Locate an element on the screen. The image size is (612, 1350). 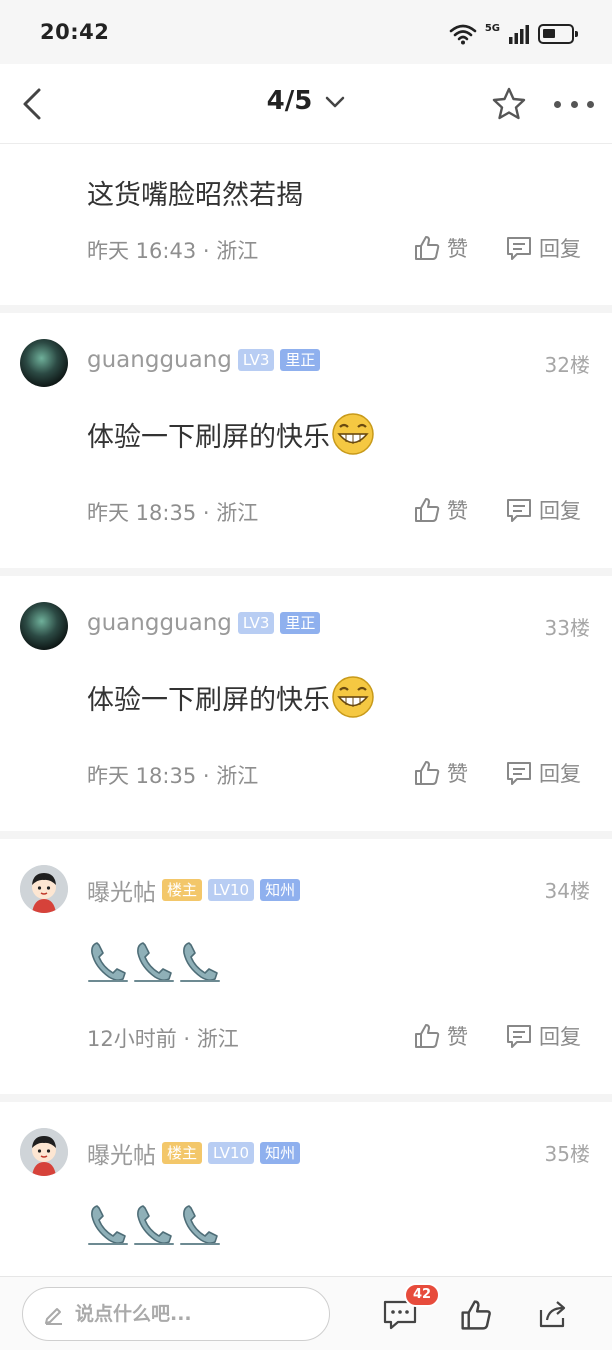
comment-time-location: 昨天 16:43 · 浙江 is located at coordinates (173, 251).